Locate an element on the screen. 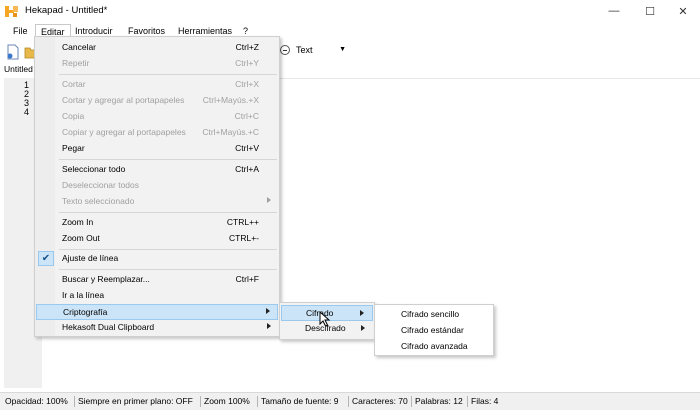 Image resolution: width=700 pixels, height=410 pixels. menu-item-shortcut: Ctrl+F is located at coordinates (247, 279).